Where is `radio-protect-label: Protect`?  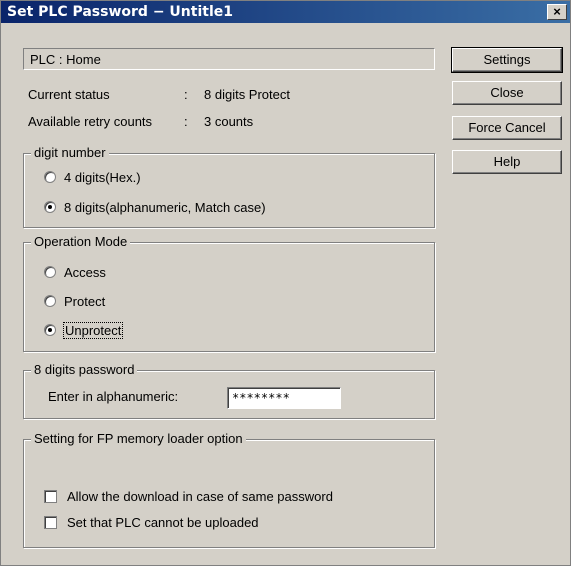 radio-protect-label: Protect is located at coordinates (85, 301).